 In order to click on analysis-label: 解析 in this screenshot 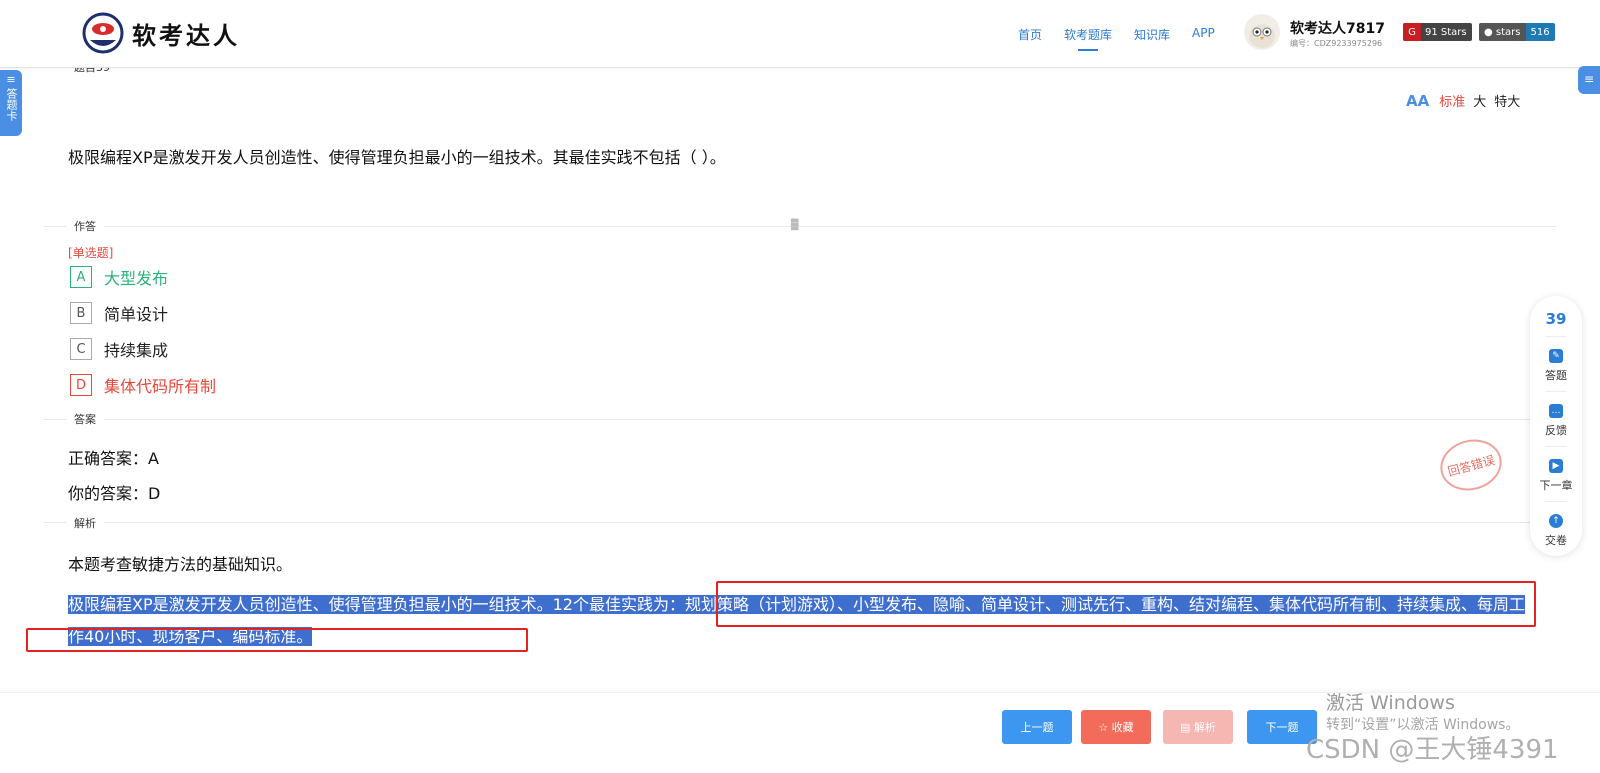, I will do `click(85, 523)`.